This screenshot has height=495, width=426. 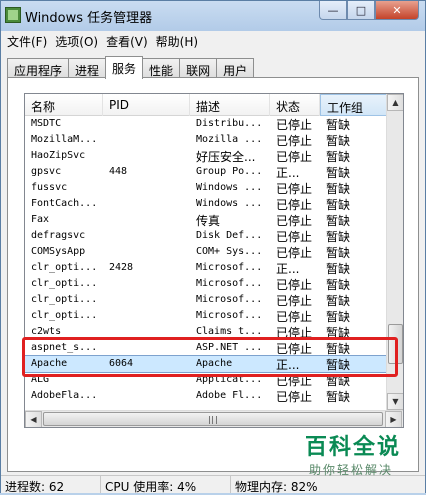 I want to click on status-cpu-usage: CPU 使用率: 4%, so click(x=166, y=485).